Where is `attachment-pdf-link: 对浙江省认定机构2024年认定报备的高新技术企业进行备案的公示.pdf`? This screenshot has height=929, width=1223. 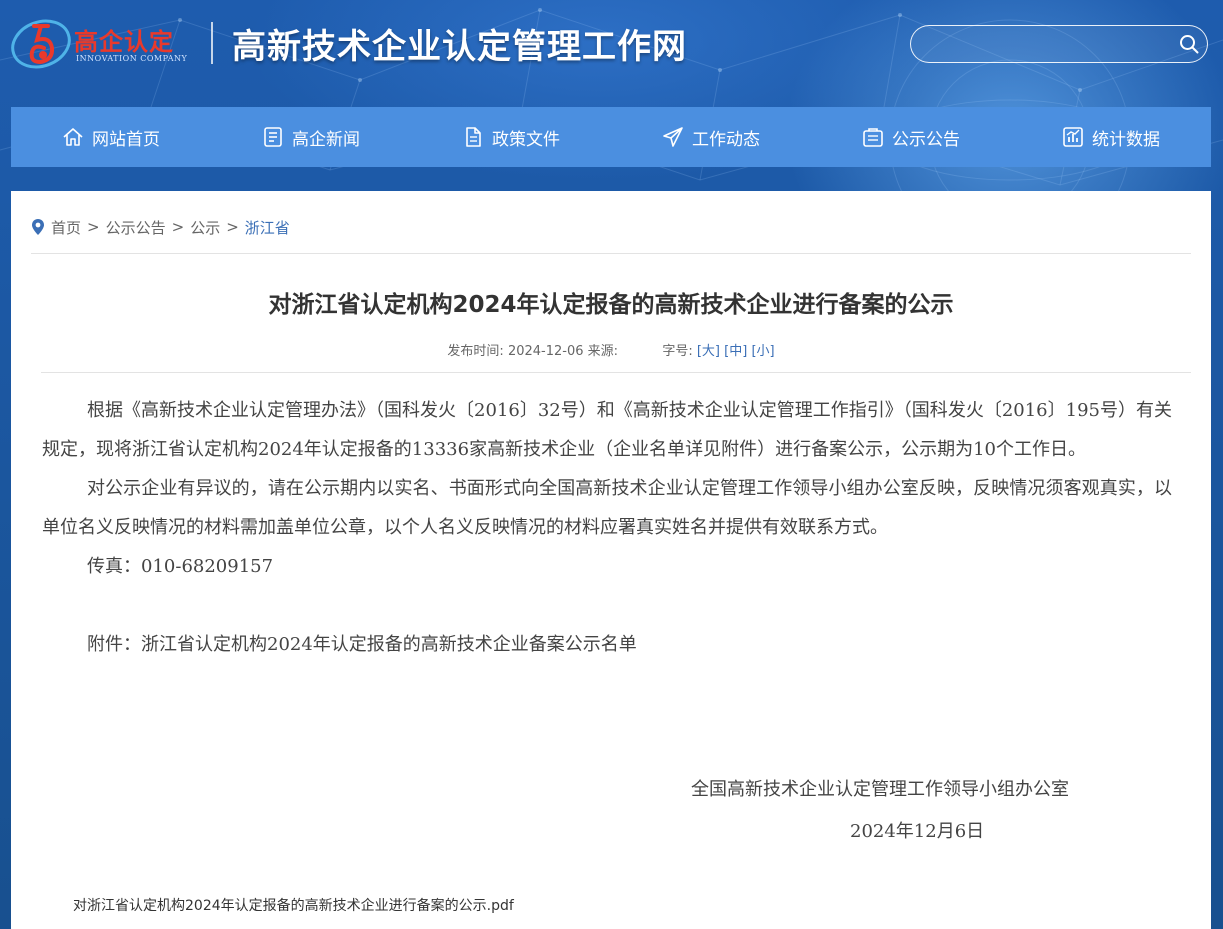
attachment-pdf-link: 对浙江省认定机构2024年认定报备的高新技术企业进行备案的公示.pdf is located at coordinates (293, 905).